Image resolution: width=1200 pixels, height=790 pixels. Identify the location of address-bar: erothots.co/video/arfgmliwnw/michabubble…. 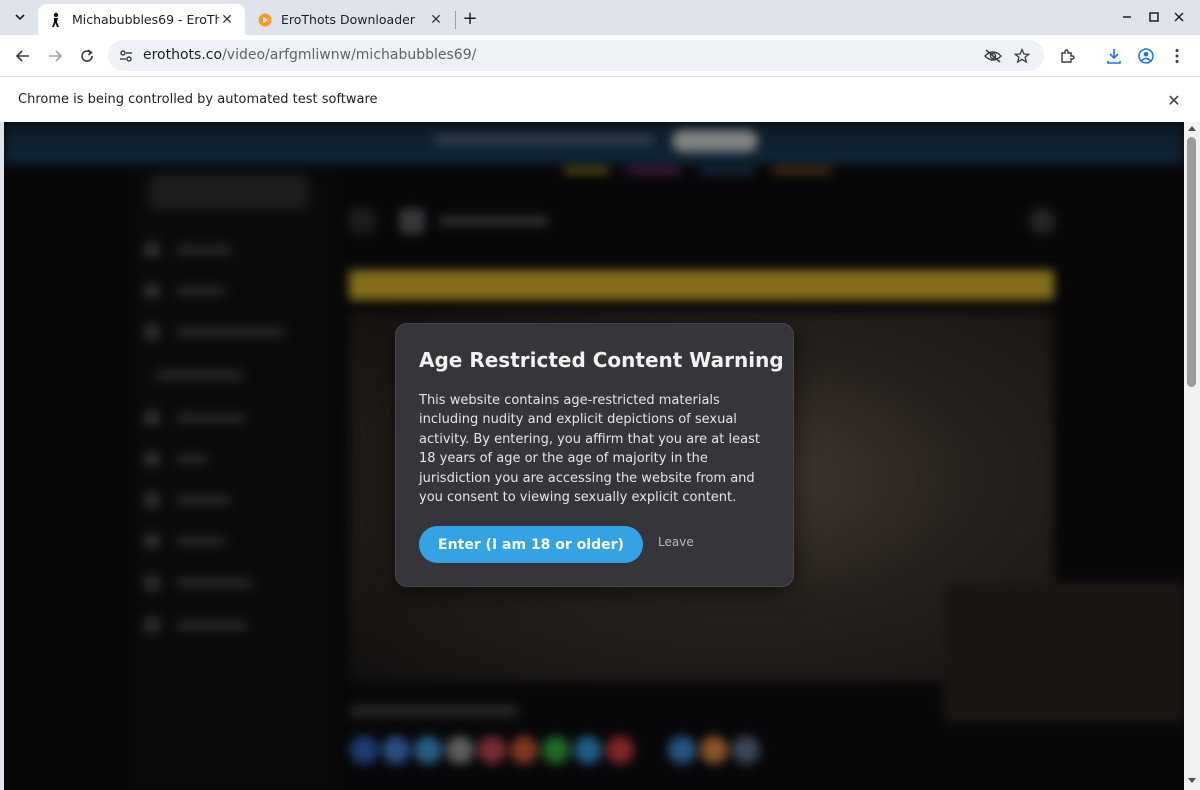
(576, 55).